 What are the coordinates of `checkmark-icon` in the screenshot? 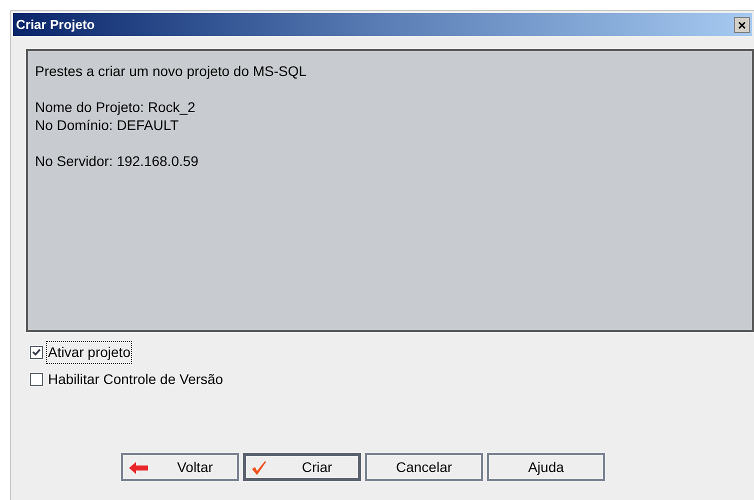 It's located at (259, 468).